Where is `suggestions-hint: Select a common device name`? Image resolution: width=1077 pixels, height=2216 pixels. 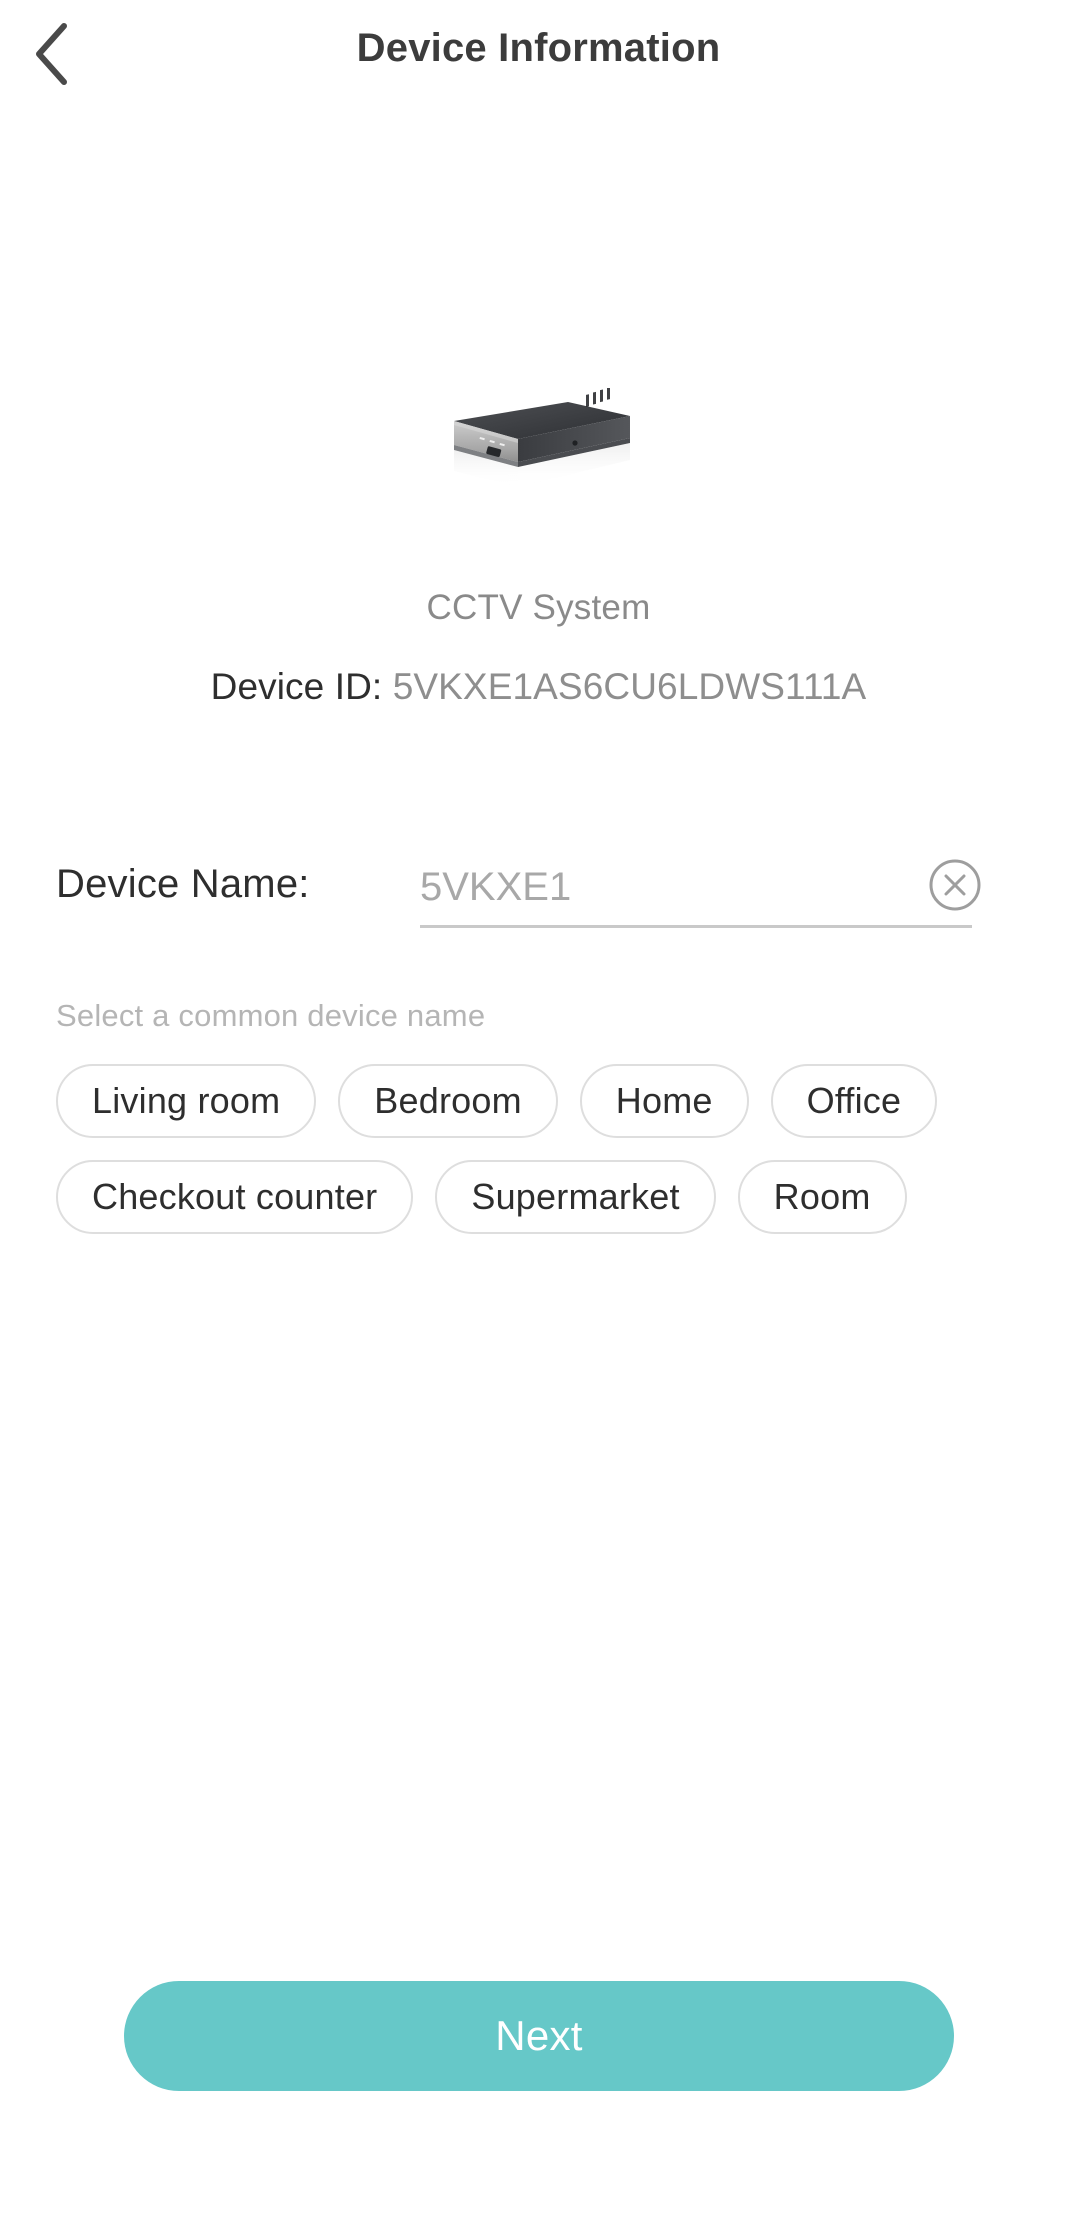 suggestions-hint: Select a common device name is located at coordinates (271, 1015).